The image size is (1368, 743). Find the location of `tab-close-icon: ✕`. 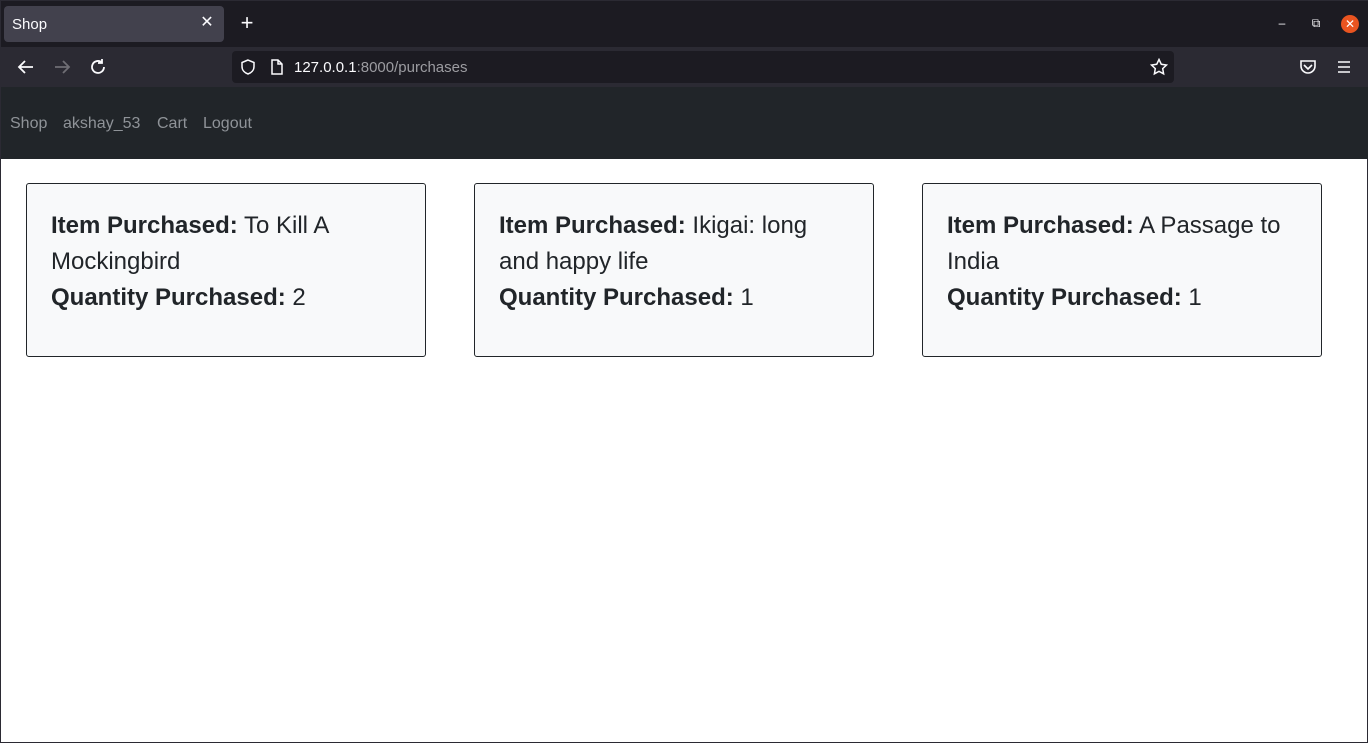

tab-close-icon: ✕ is located at coordinates (207, 23).